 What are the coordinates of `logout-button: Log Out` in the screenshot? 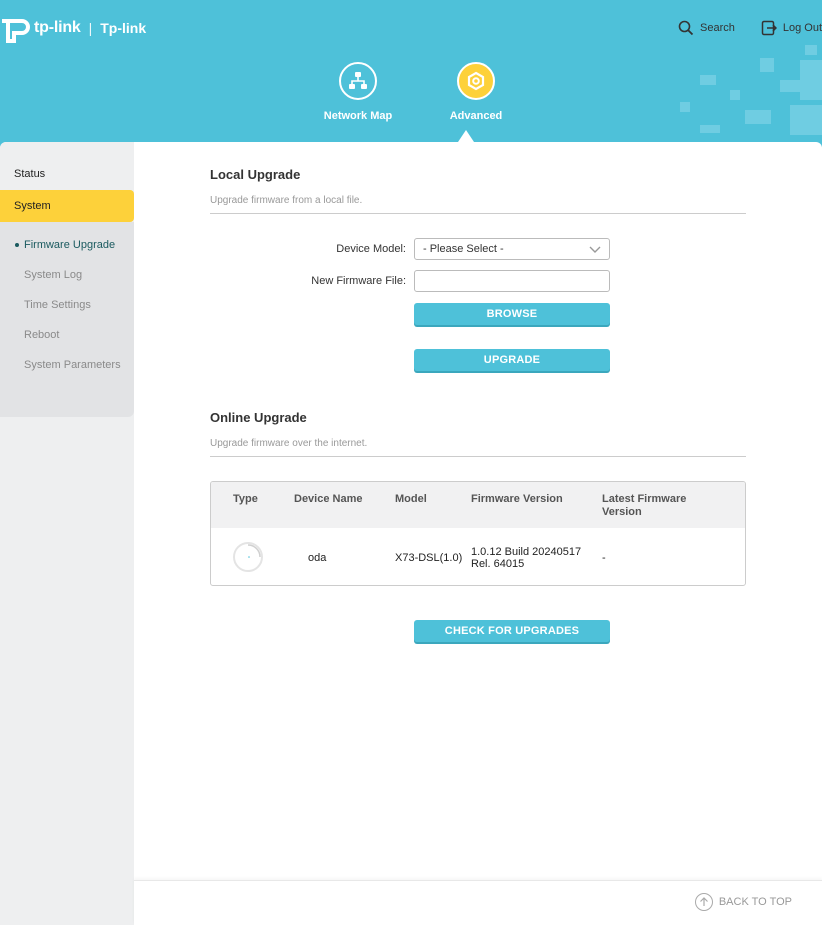 It's located at (791, 28).